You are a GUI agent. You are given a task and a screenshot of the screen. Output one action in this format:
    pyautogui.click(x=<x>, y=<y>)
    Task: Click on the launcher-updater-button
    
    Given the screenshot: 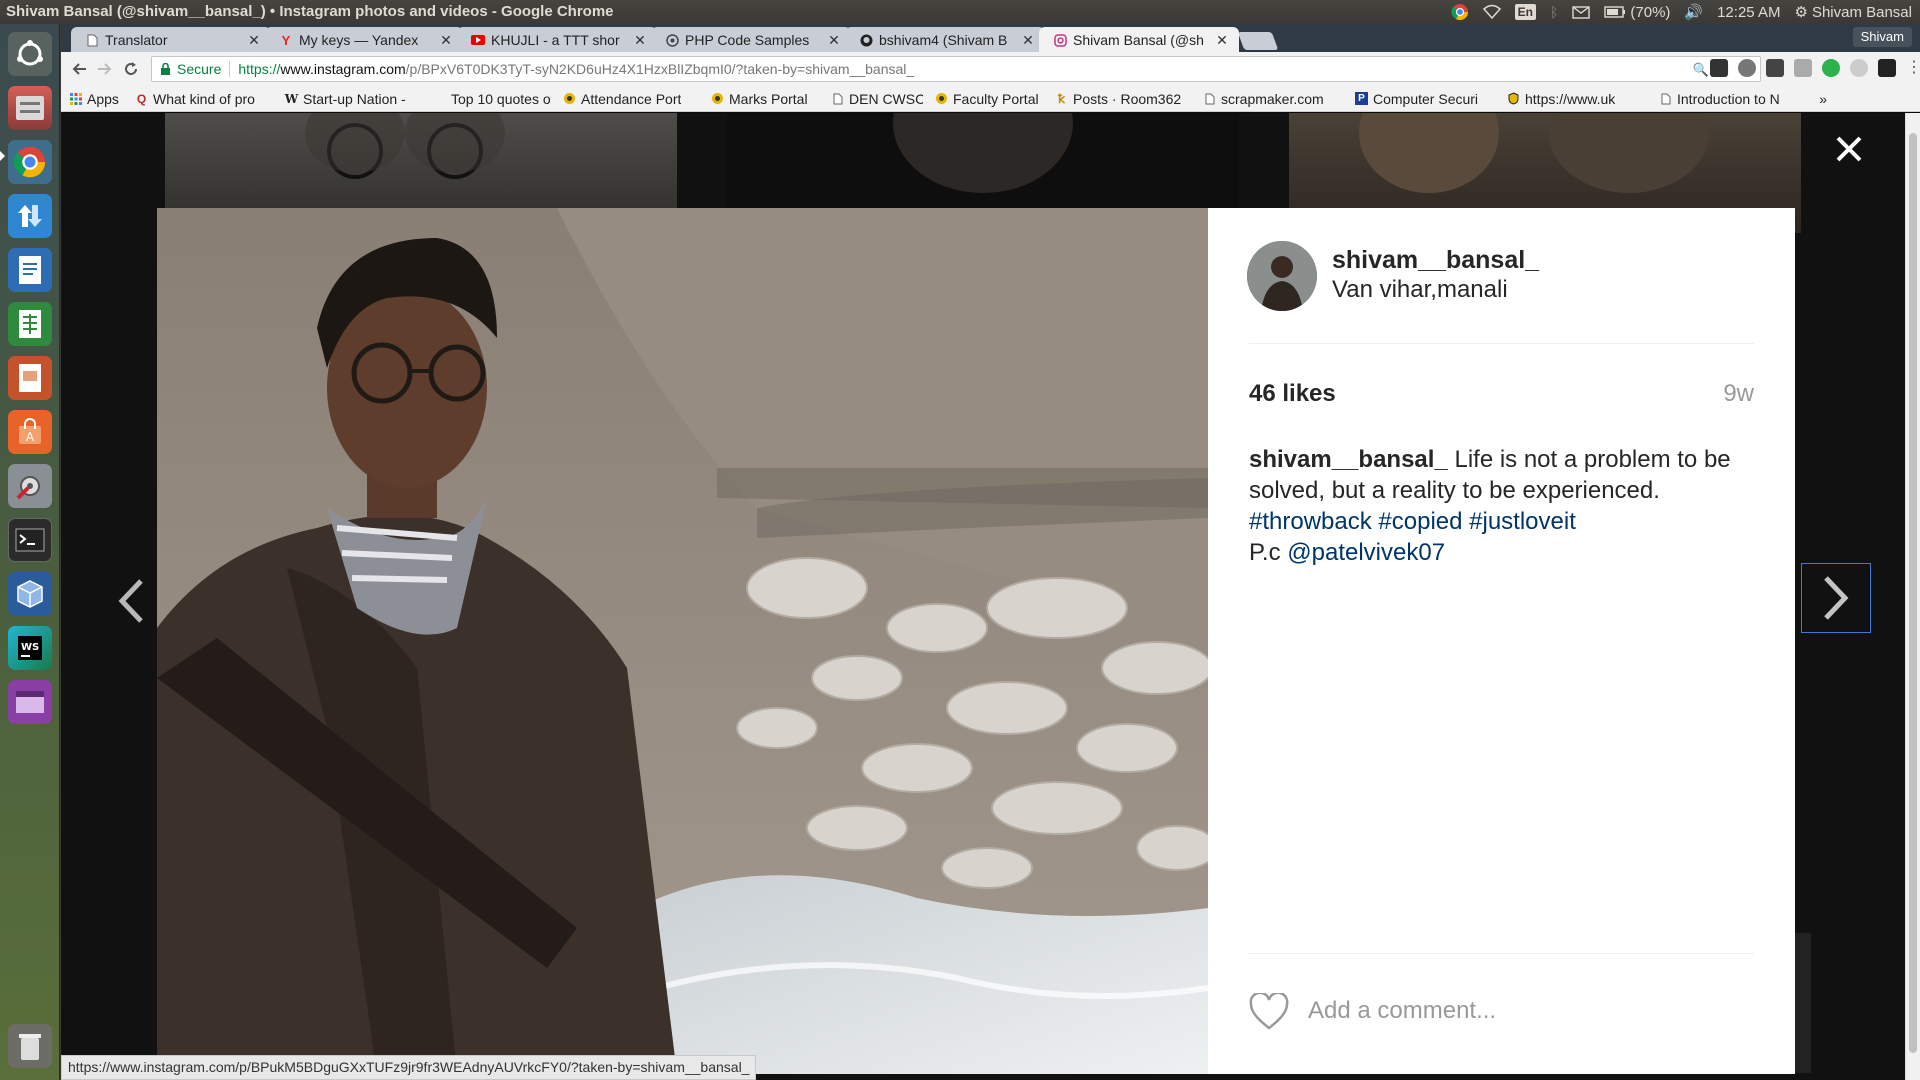 What is the action you would take?
    pyautogui.click(x=30, y=216)
    